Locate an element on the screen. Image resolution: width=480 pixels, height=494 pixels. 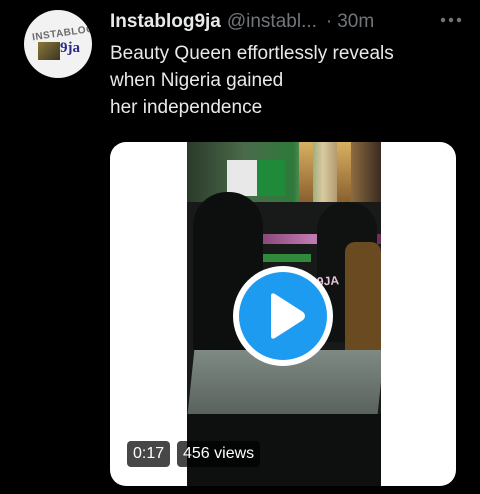
author-name: Instablog9ja is located at coordinates (165, 22).